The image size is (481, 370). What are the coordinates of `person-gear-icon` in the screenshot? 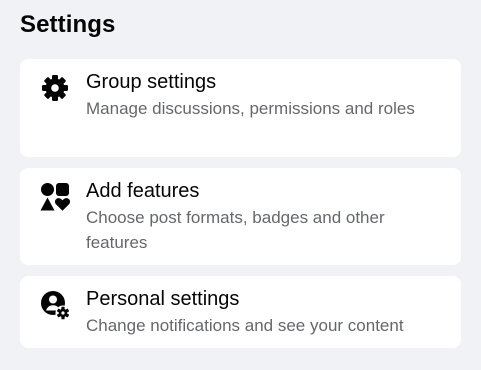 It's located at (55, 305).